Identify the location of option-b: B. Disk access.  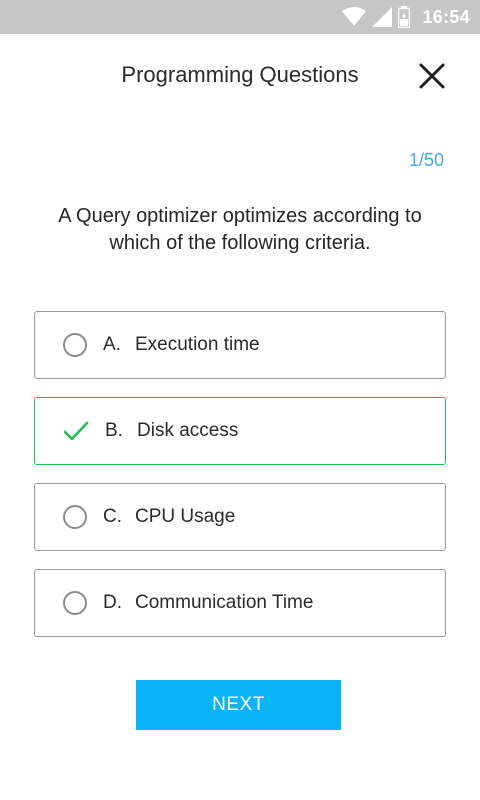
(240, 431).